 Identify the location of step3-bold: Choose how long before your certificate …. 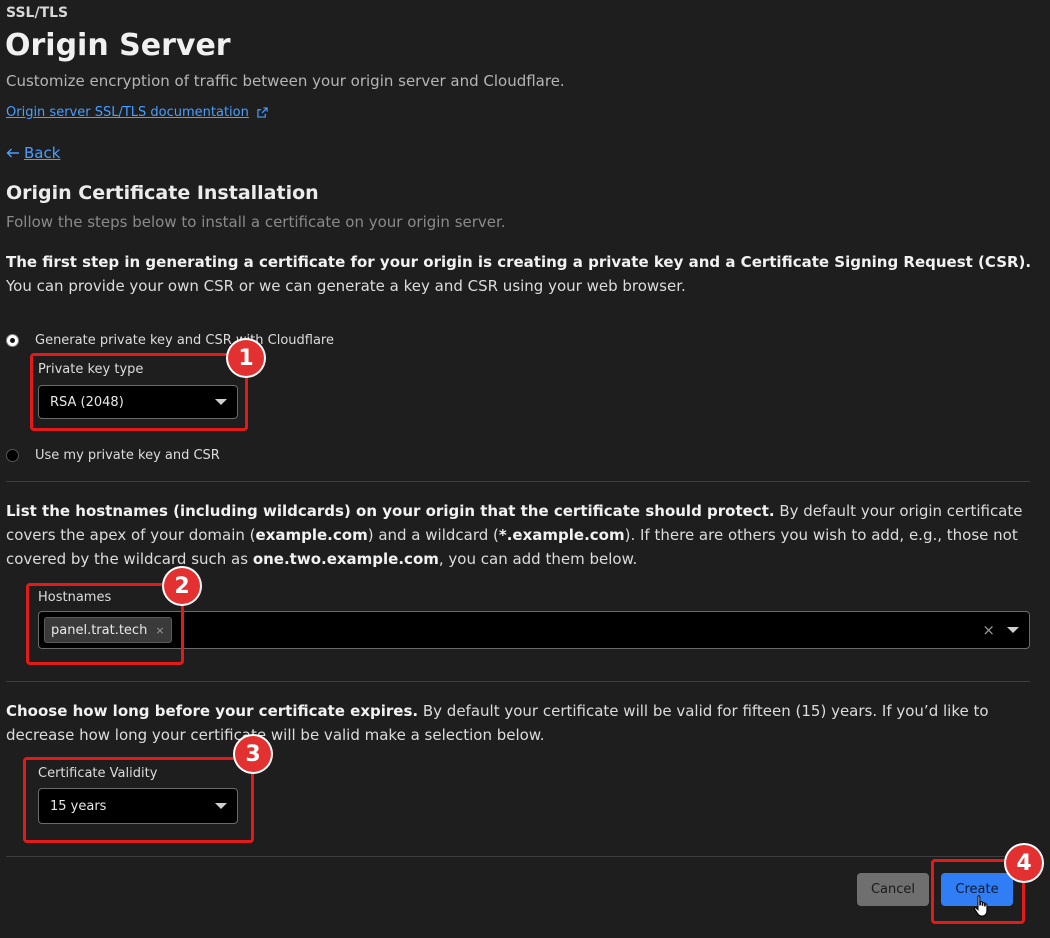
(212, 711).